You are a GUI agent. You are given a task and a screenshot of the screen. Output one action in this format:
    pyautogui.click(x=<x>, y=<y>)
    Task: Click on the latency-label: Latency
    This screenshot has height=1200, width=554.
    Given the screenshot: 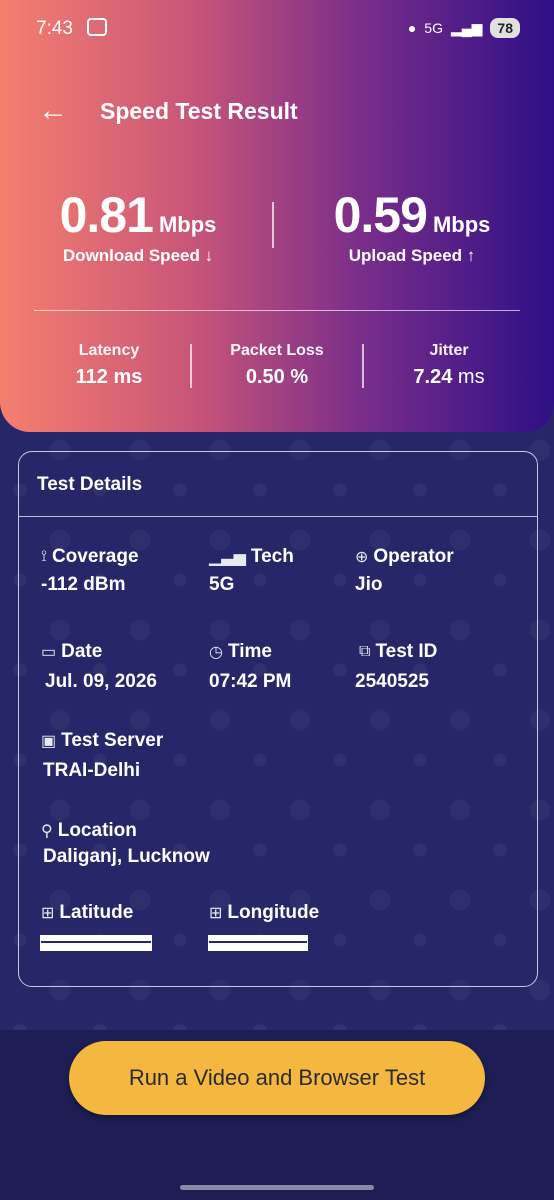 What is the action you would take?
    pyautogui.click(x=109, y=350)
    